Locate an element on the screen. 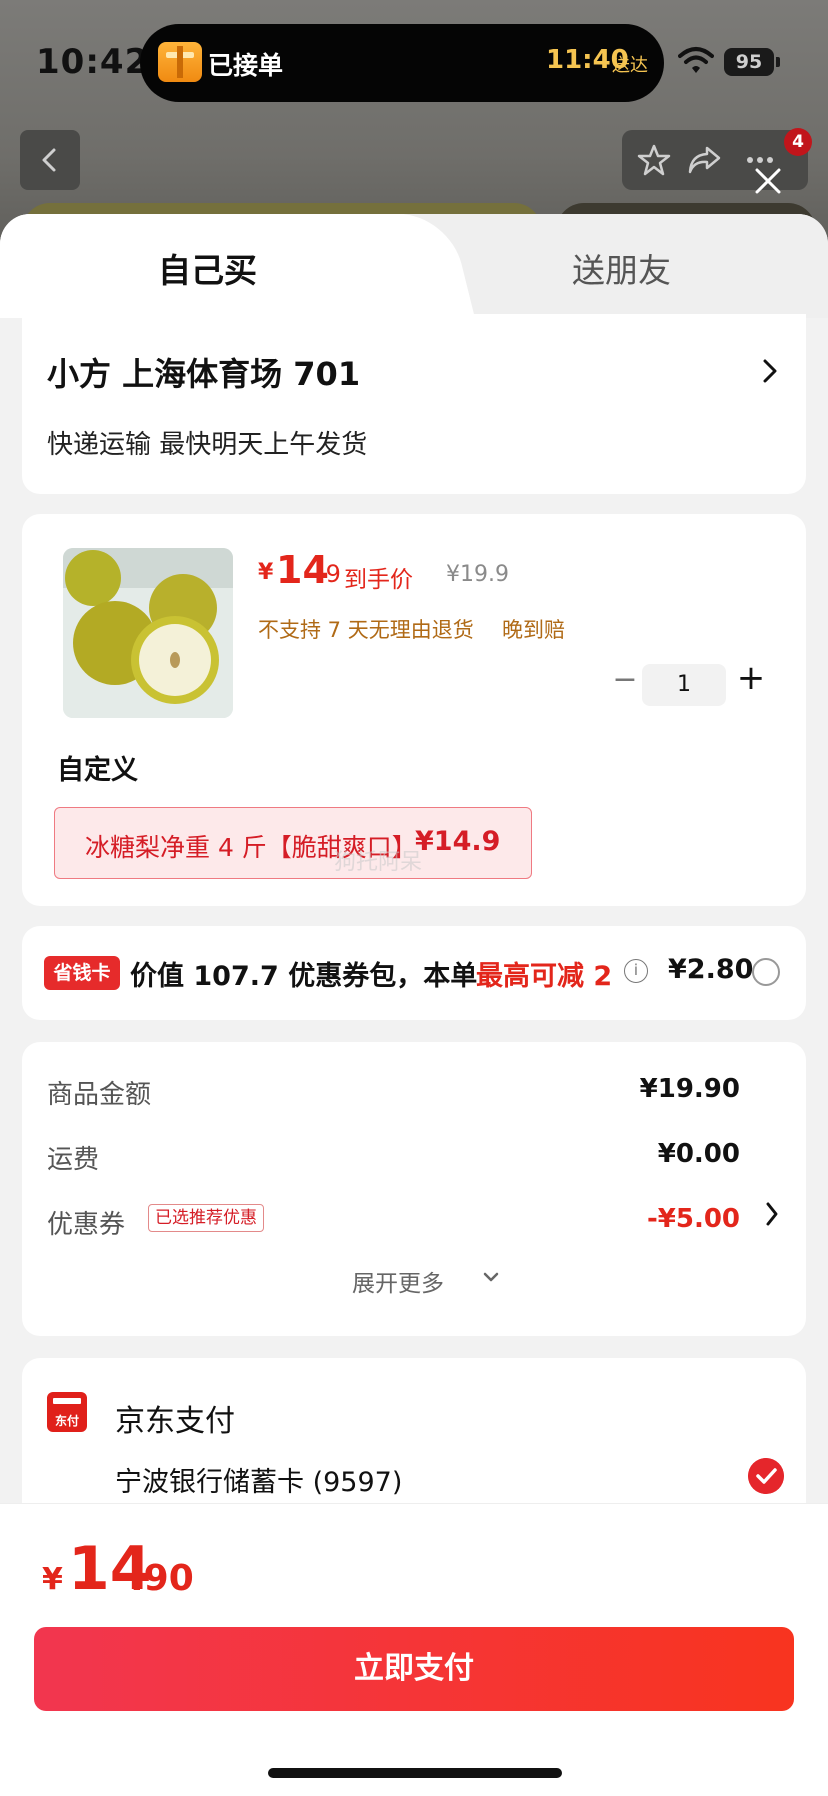 The width and height of the screenshot is (828, 1796). eta-suffix: 送达 is located at coordinates (630, 65).